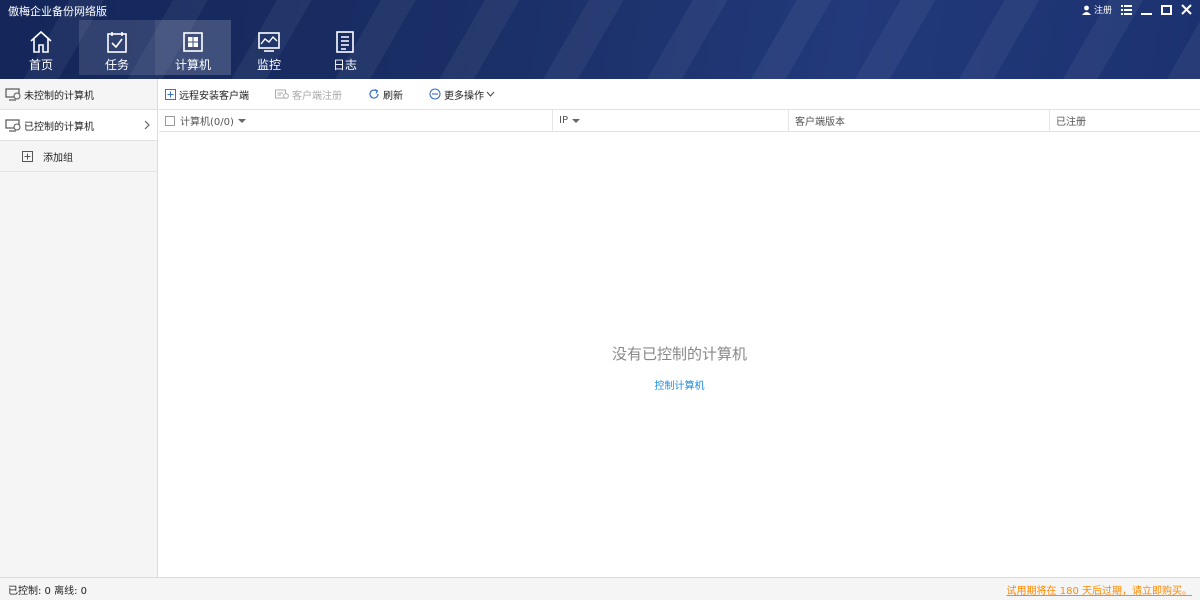 Image resolution: width=1200 pixels, height=600 pixels. What do you see at coordinates (282, 94) in the screenshot?
I see `register-card-icon` at bounding box center [282, 94].